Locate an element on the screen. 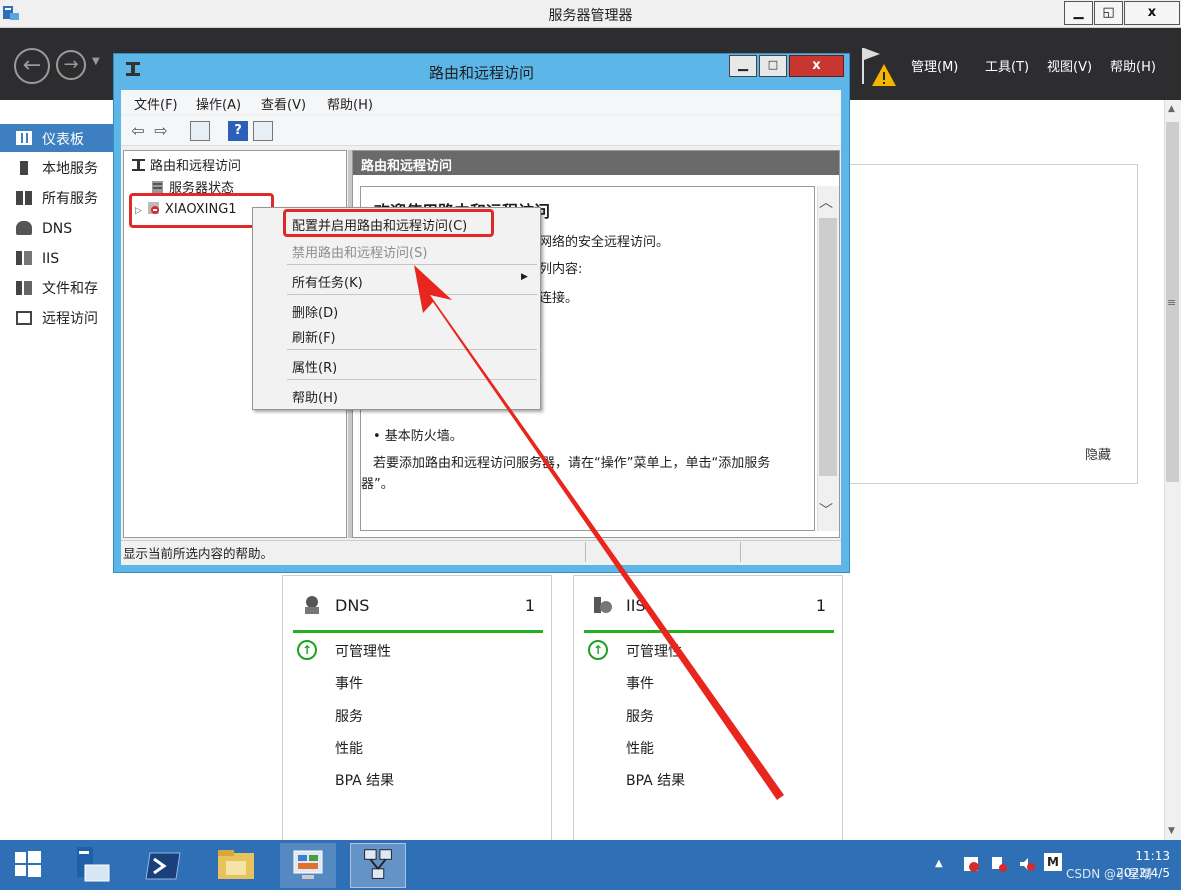  clock-time: 11:13 is located at coordinates (1152, 856).